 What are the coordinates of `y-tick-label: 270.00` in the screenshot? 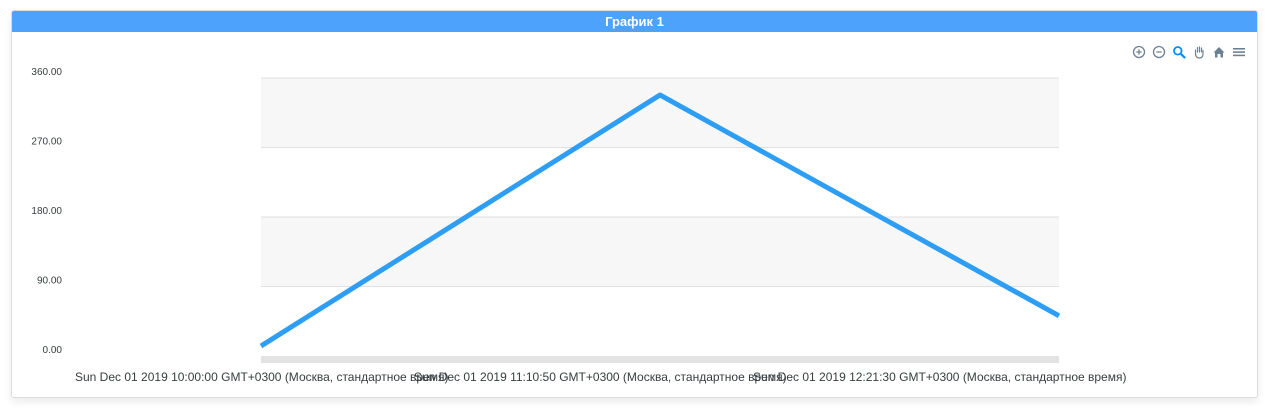 It's located at (46, 142).